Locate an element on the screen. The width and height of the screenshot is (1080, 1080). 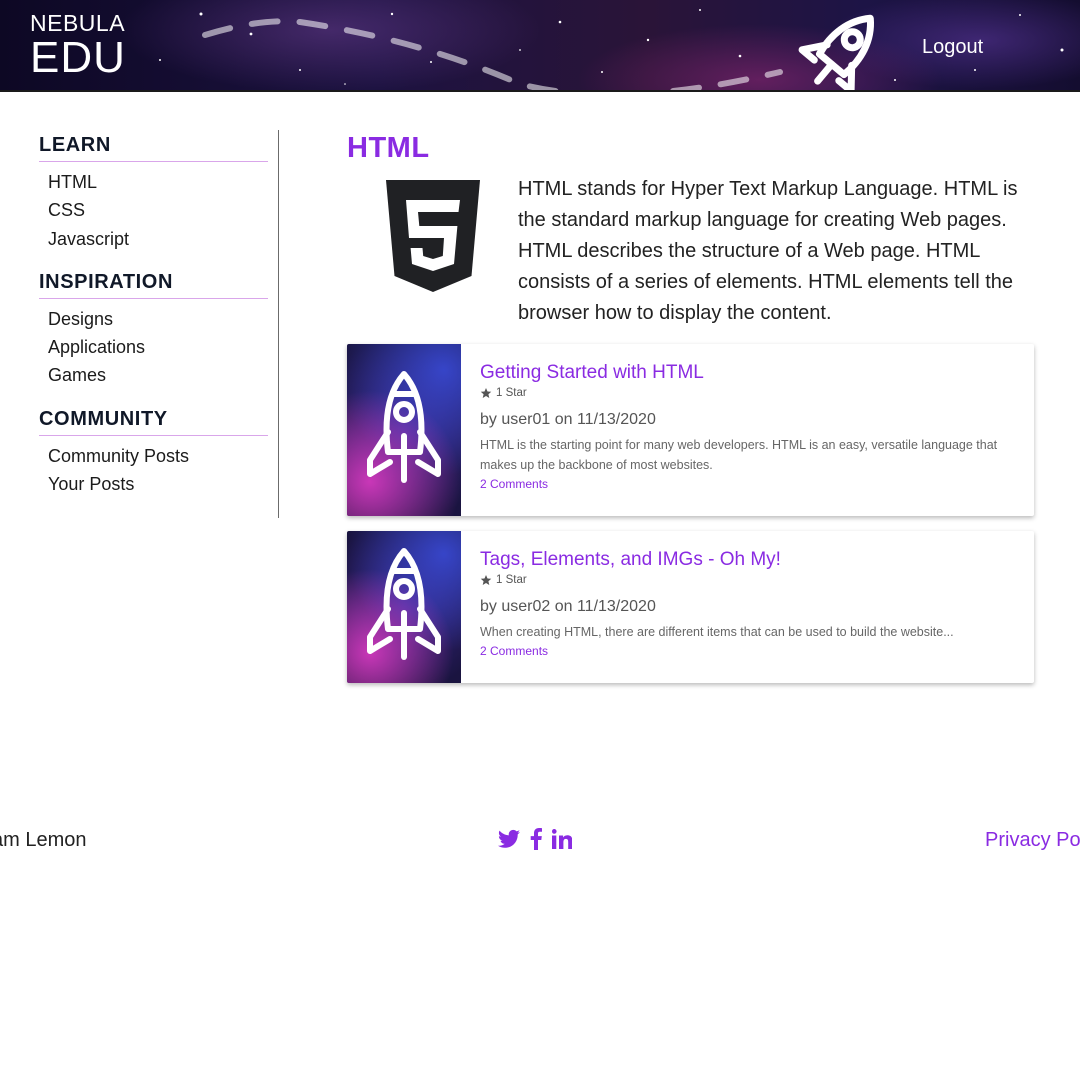
footer-copyright: am Lemon is located at coordinates (43, 840).